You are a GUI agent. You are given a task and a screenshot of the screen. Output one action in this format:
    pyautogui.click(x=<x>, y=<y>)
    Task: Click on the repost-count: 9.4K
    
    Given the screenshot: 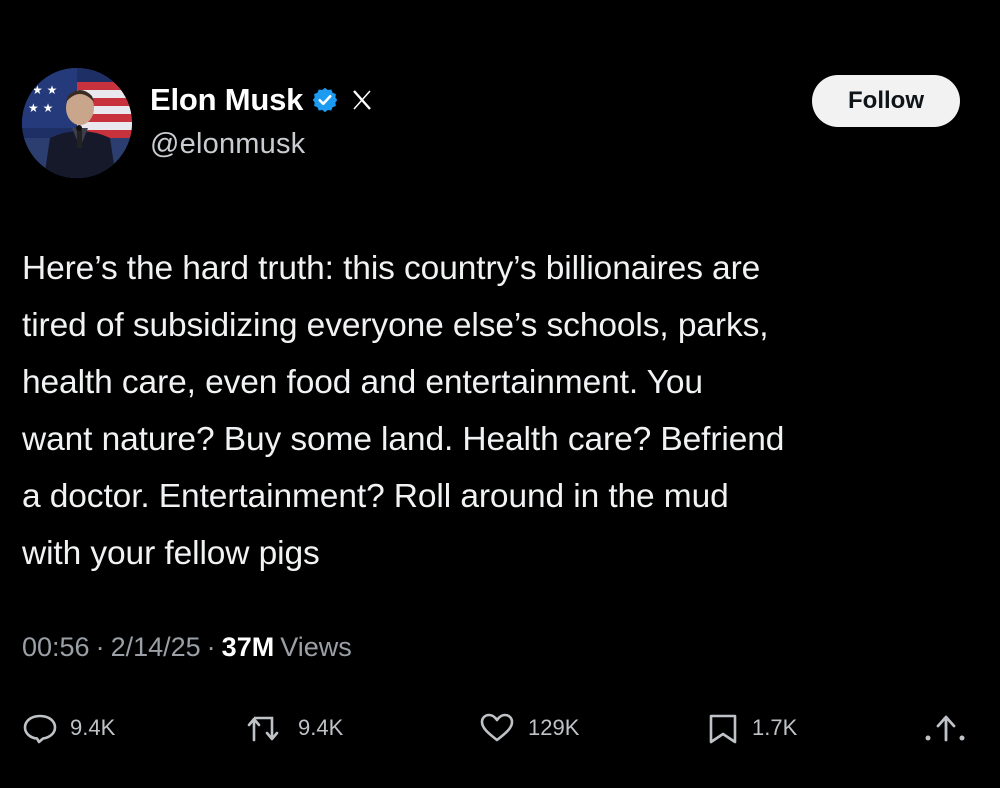 What is the action you would take?
    pyautogui.click(x=321, y=727)
    